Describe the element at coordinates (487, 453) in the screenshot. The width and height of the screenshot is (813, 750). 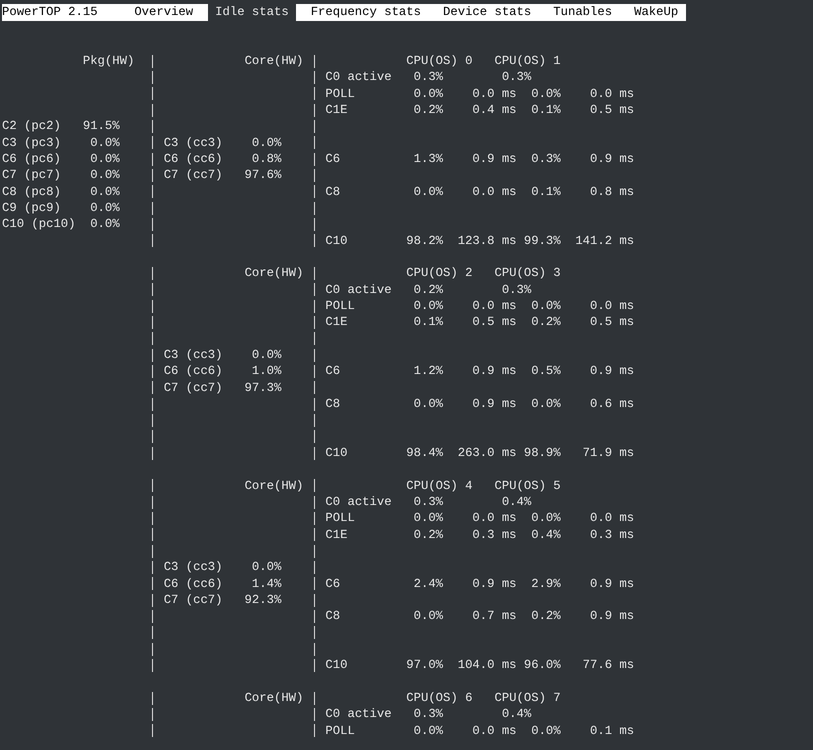
I see `duration-value: 263.0 ms` at that location.